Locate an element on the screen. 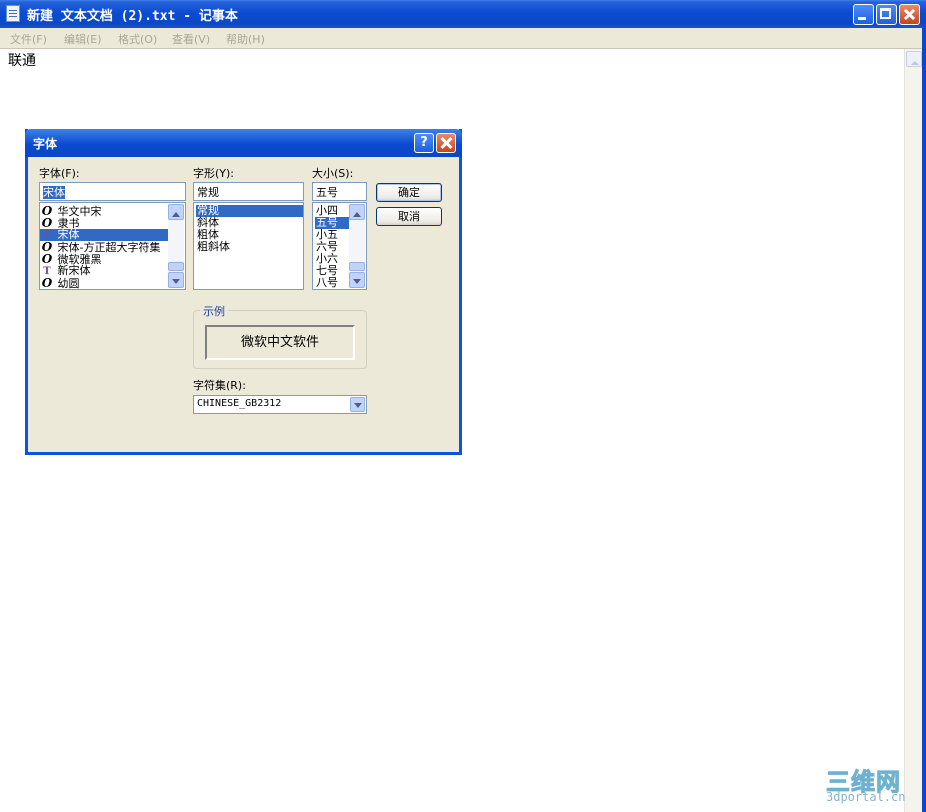 The height and width of the screenshot is (812, 926). maximize-button is located at coordinates (886, 14).